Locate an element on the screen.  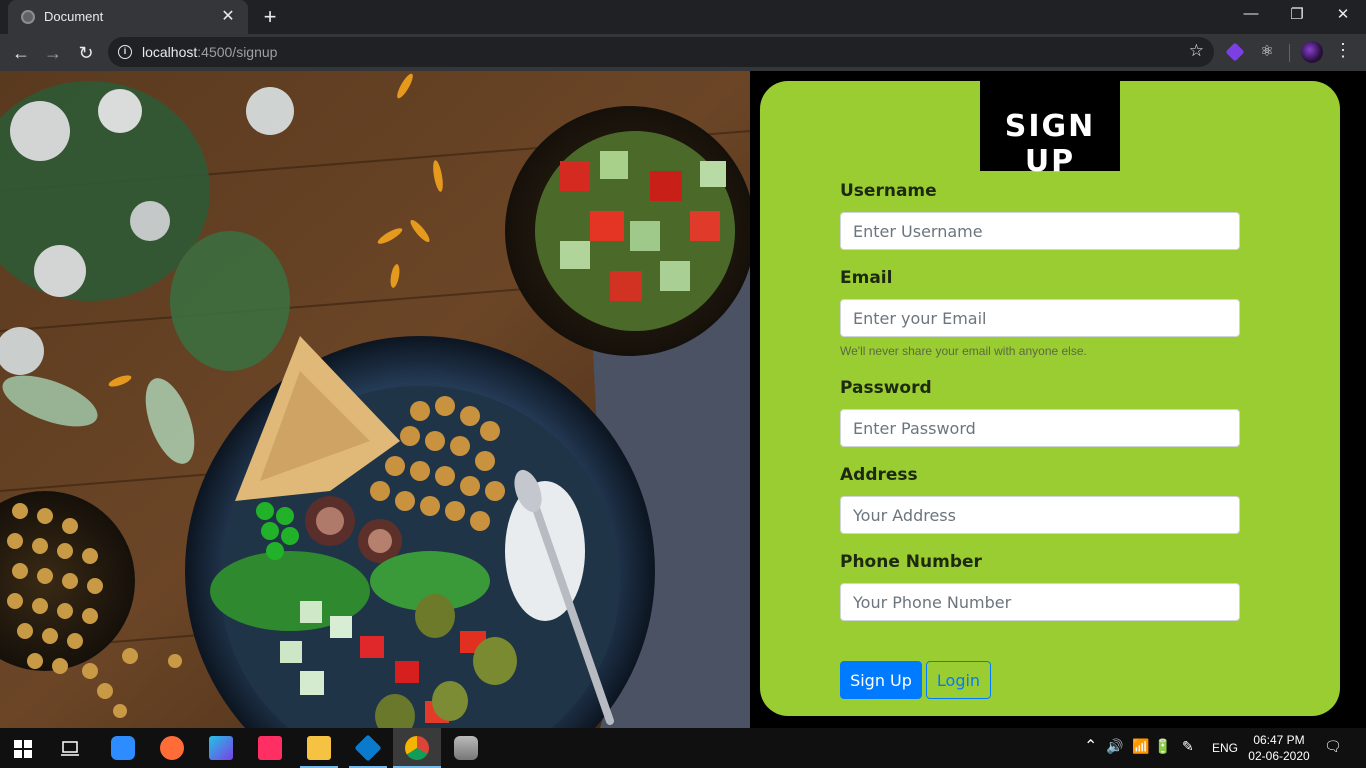
globe-icon is located at coordinates (28, 17).